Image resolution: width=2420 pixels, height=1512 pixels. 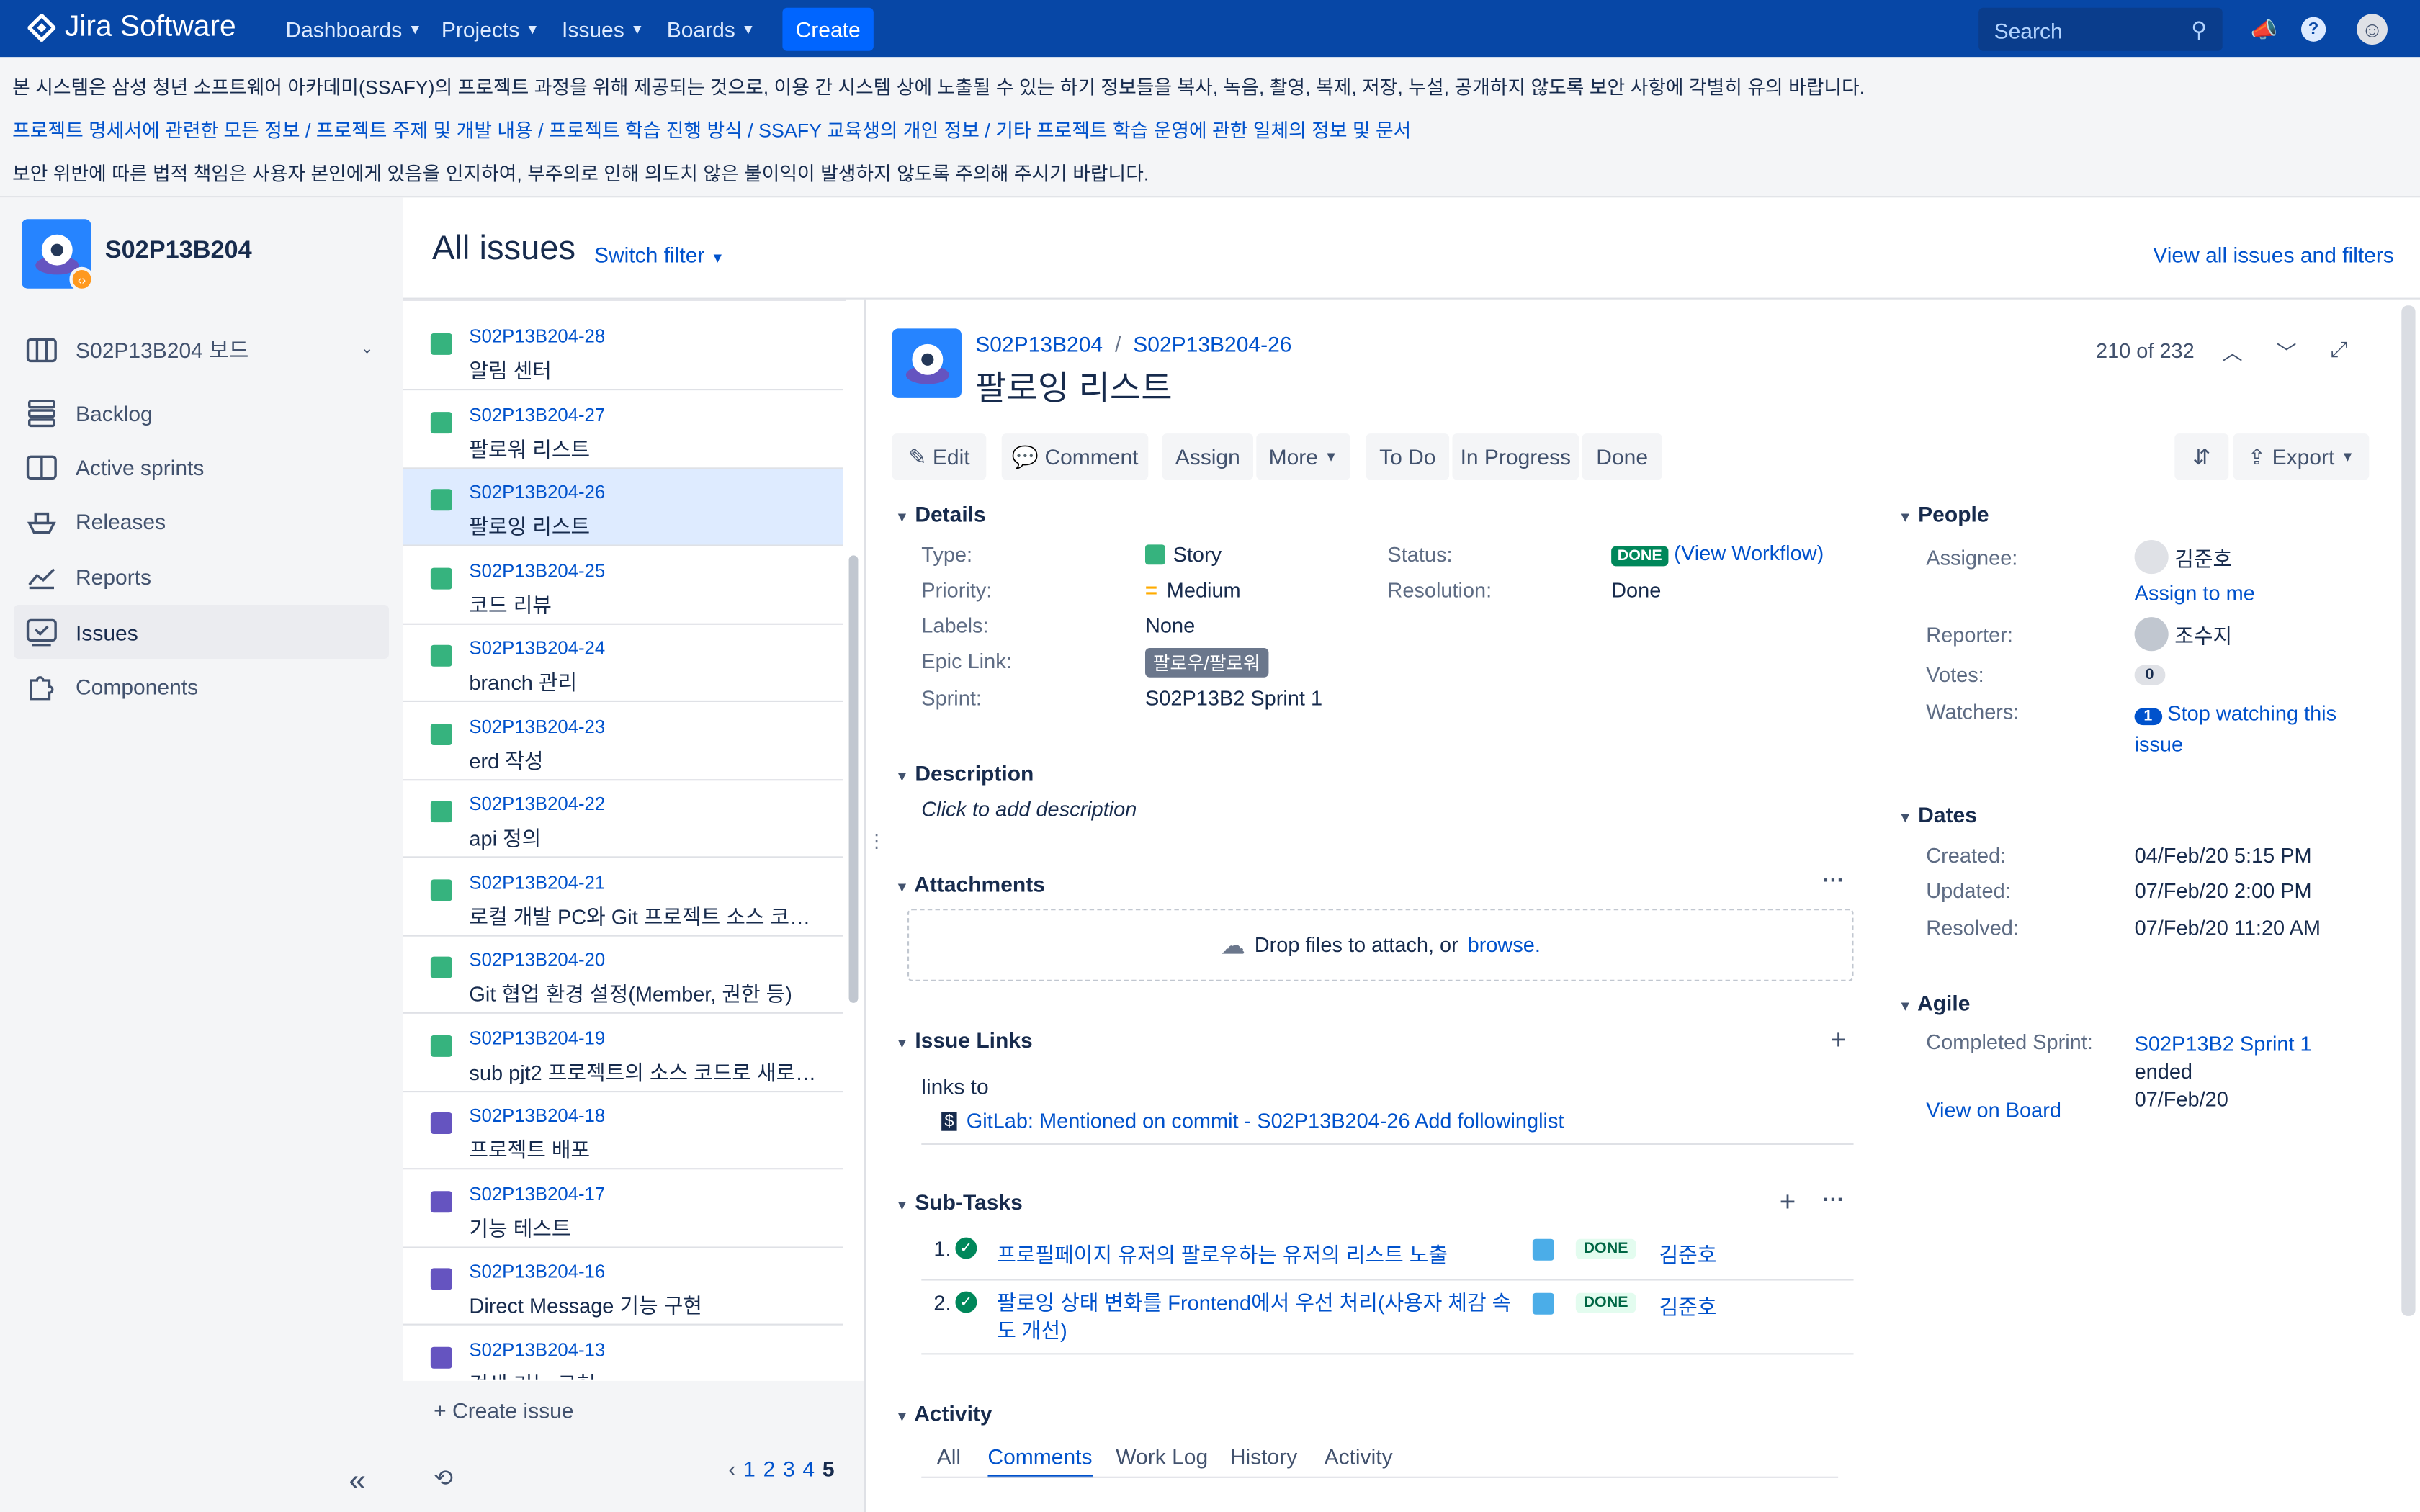 I want to click on issue-list-item: S02P13B204-13 검색 기능 구현, so click(x=623, y=1353).